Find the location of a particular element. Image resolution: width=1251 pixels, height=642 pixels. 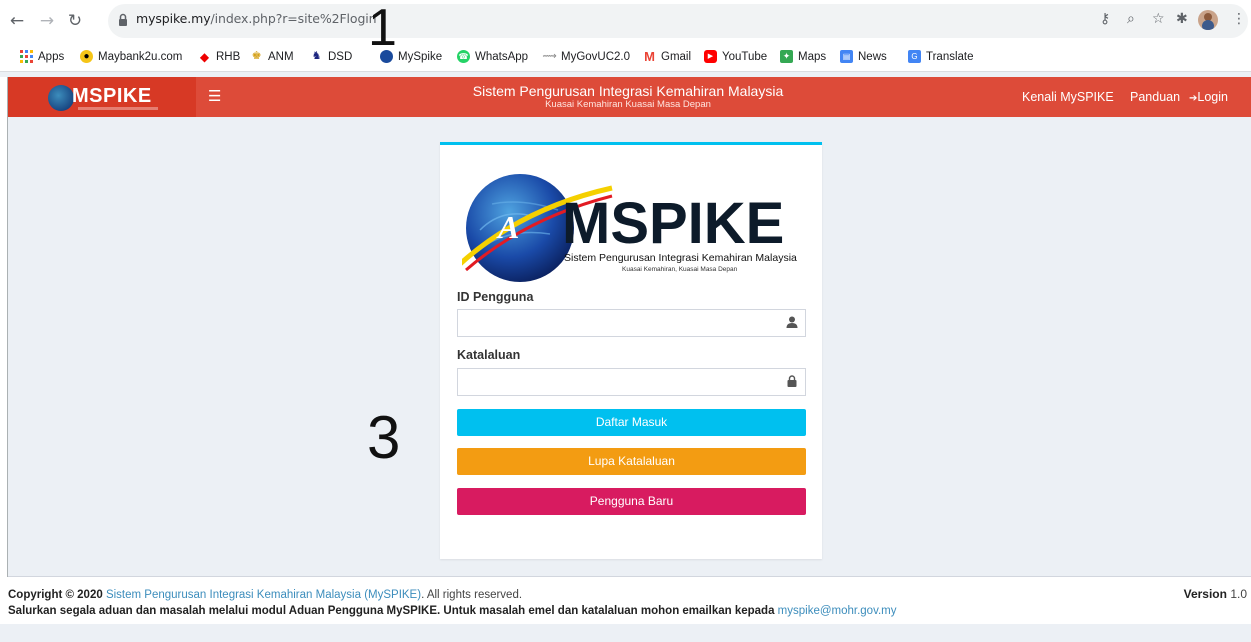

bookmark-label: YouTube is located at coordinates (745, 56).